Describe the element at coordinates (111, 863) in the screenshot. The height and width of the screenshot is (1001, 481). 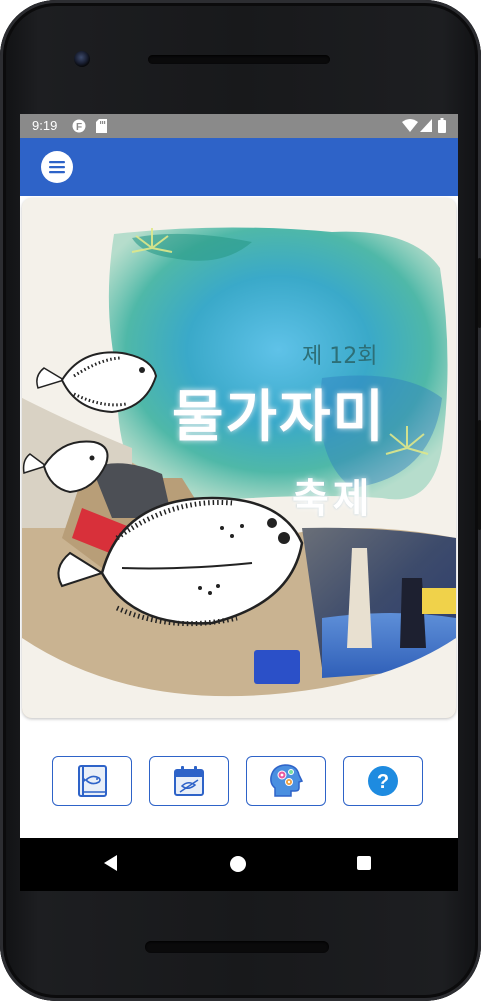
I see `back-icon` at that location.